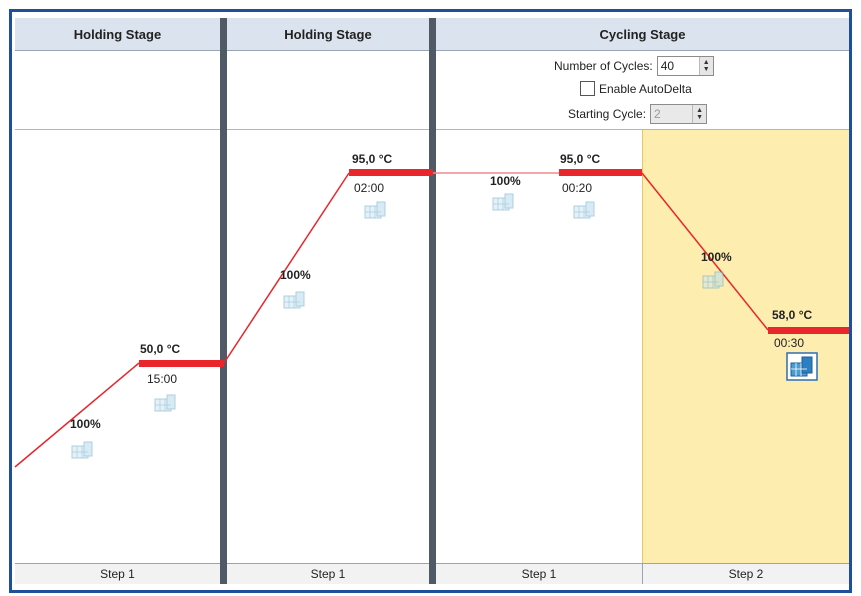 This screenshot has width=861, height=596. Describe the element at coordinates (792, 315) in the screenshot. I see `temperature-label: 58,0 °C` at that location.